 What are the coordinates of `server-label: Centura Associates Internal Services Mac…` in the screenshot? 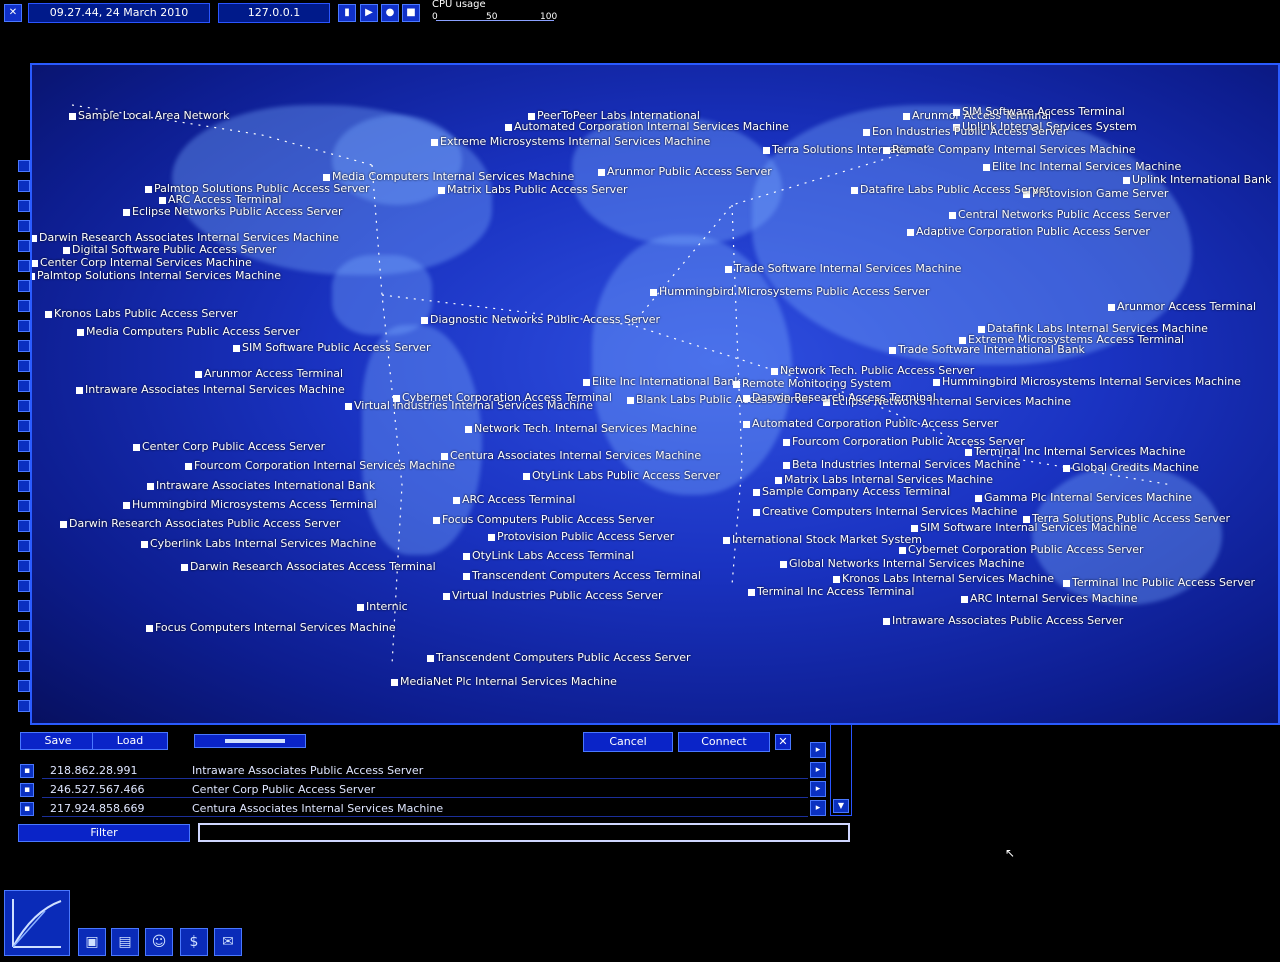 It's located at (575, 455).